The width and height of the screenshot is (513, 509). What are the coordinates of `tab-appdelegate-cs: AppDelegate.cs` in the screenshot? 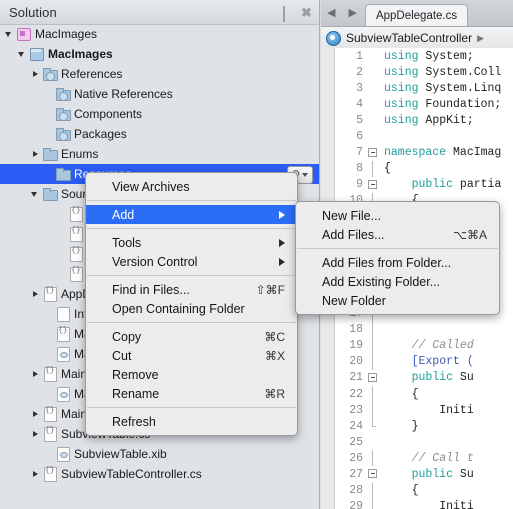 It's located at (416, 15).